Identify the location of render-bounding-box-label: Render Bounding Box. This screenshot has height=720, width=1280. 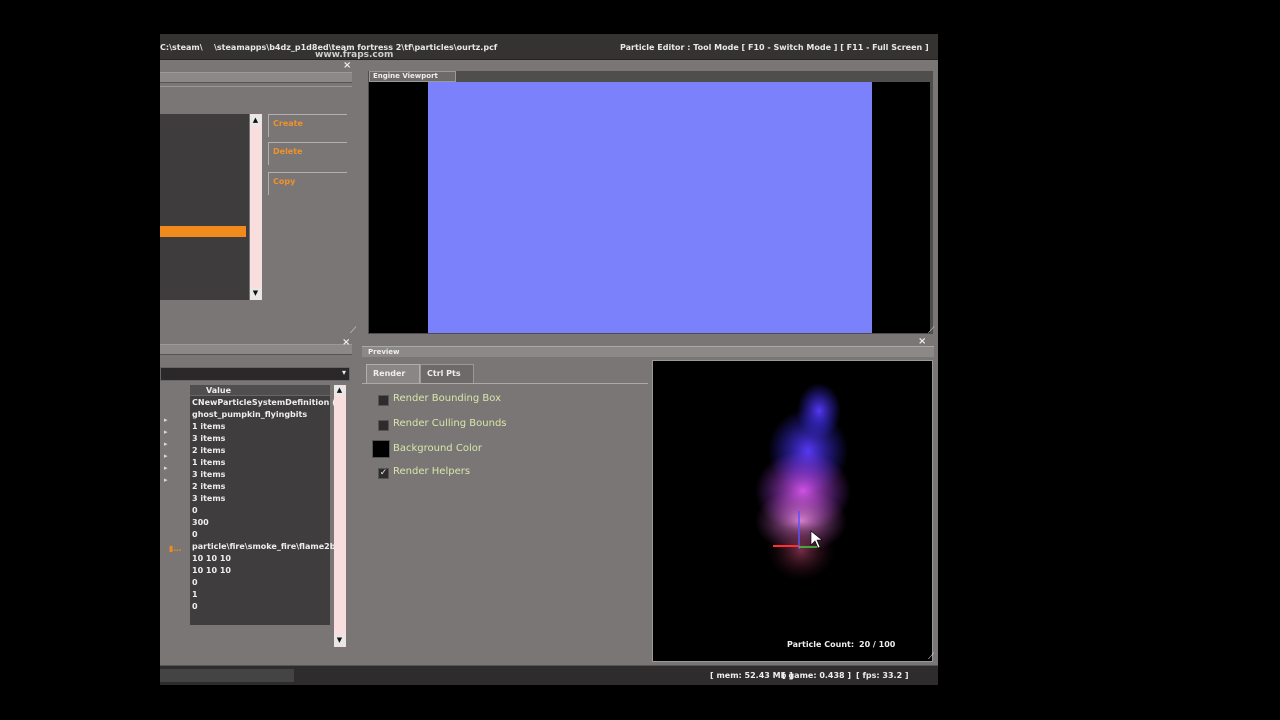
(447, 398).